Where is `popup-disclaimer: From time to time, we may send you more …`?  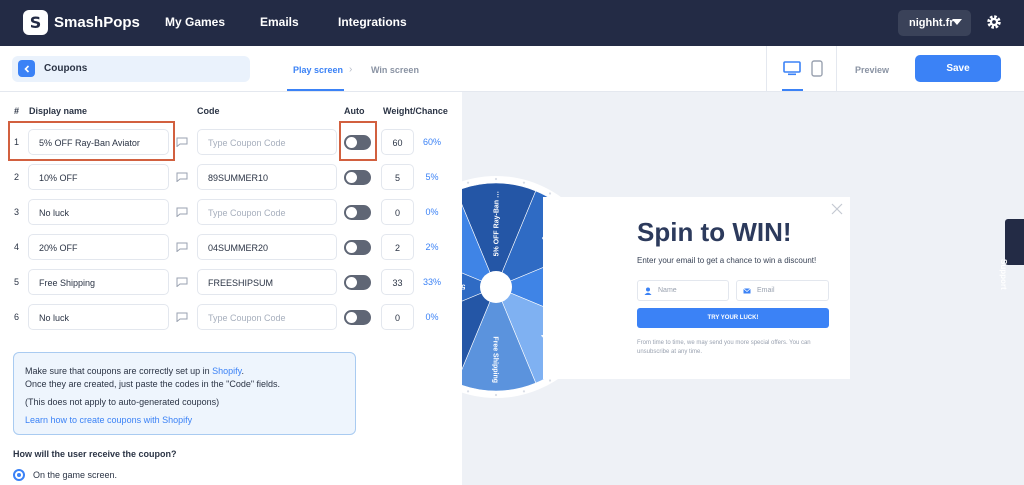
popup-disclaimer: From time to time, we may send you more … is located at coordinates (724, 347).